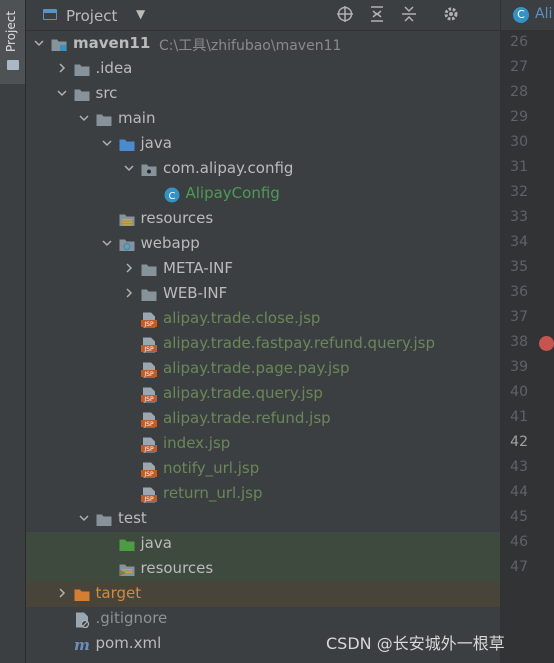 This screenshot has width=554, height=663. What do you see at coordinates (263, 169) in the screenshot?
I see `tree-item-com-alipay-config: com.alipay.config` at bounding box center [263, 169].